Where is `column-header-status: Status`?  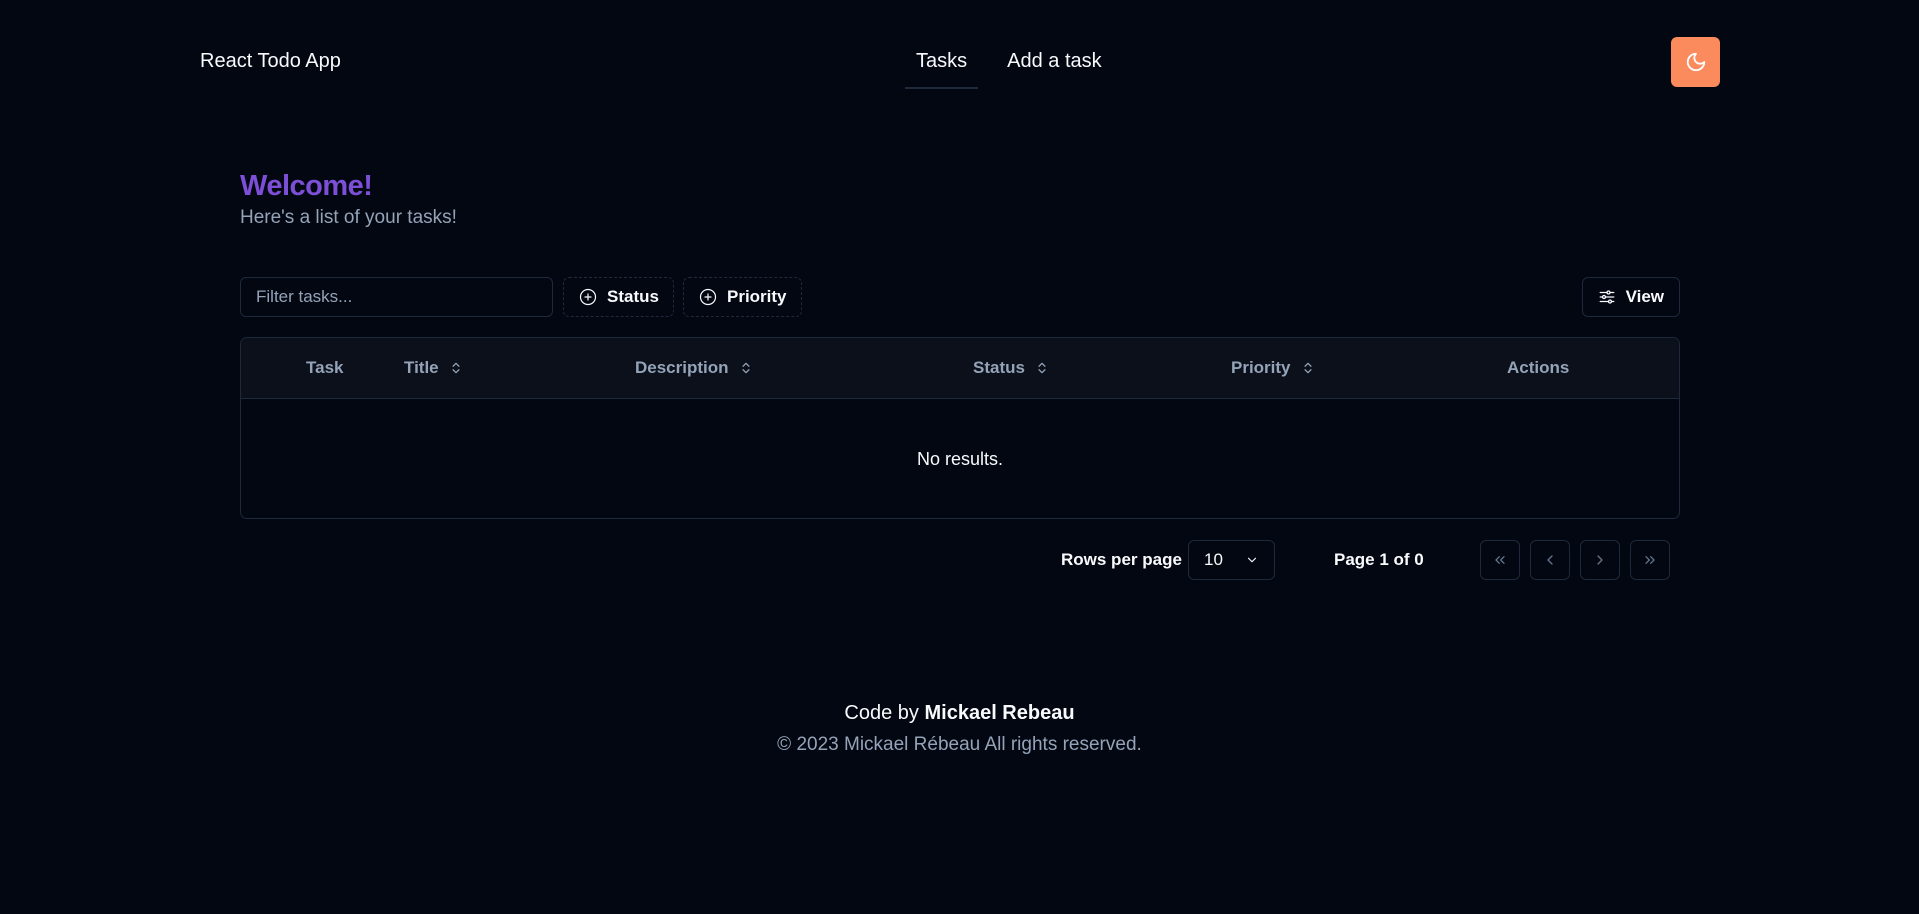
column-header-status: Status is located at coordinates (1011, 368).